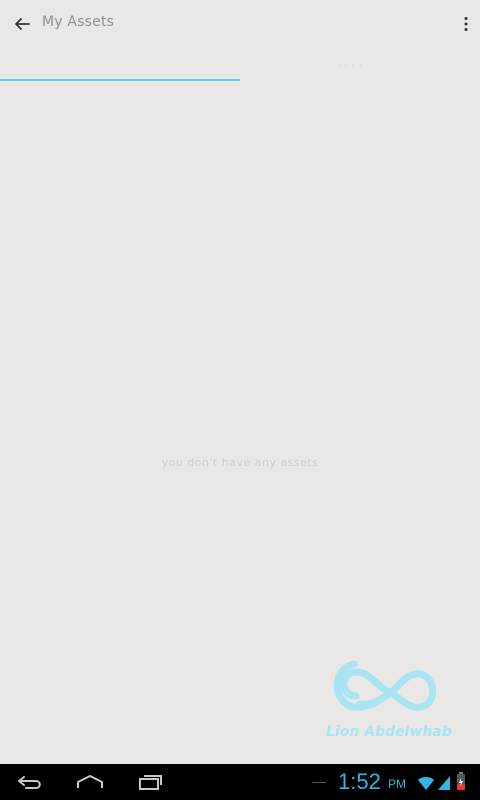 The image size is (480, 800). Describe the element at coordinates (426, 783) in the screenshot. I see `wifi-icon` at that location.